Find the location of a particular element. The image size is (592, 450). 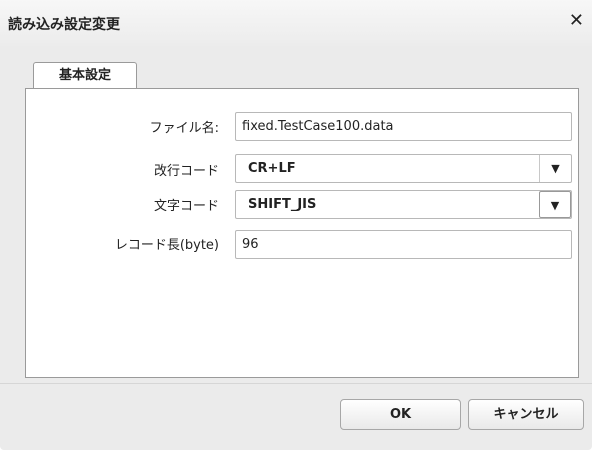

newline-code-select: CR+LF ▼ is located at coordinates (403, 168).